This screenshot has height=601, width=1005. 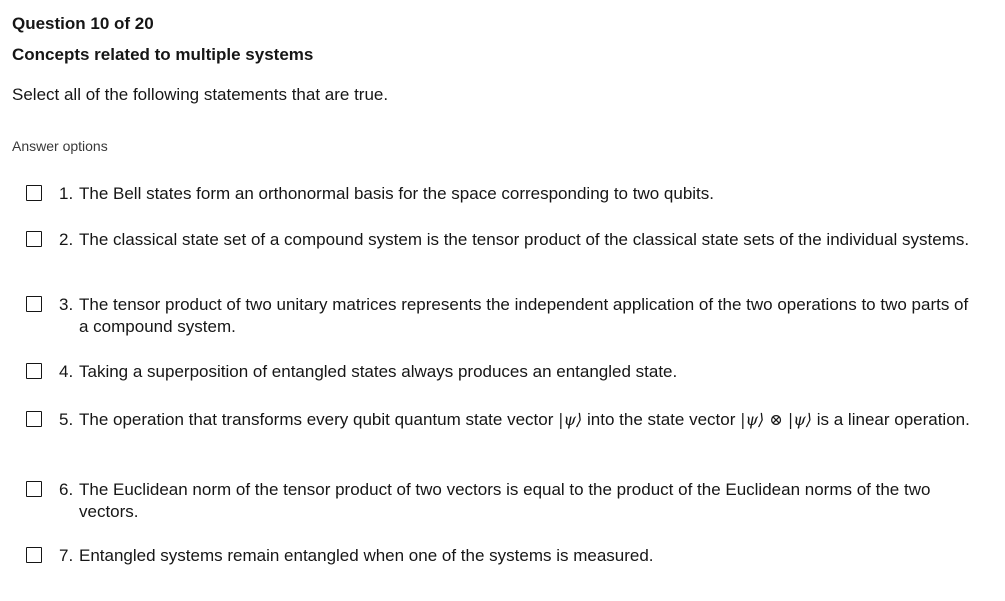 I want to click on option-text-part: into the state vector, so click(x=661, y=419).